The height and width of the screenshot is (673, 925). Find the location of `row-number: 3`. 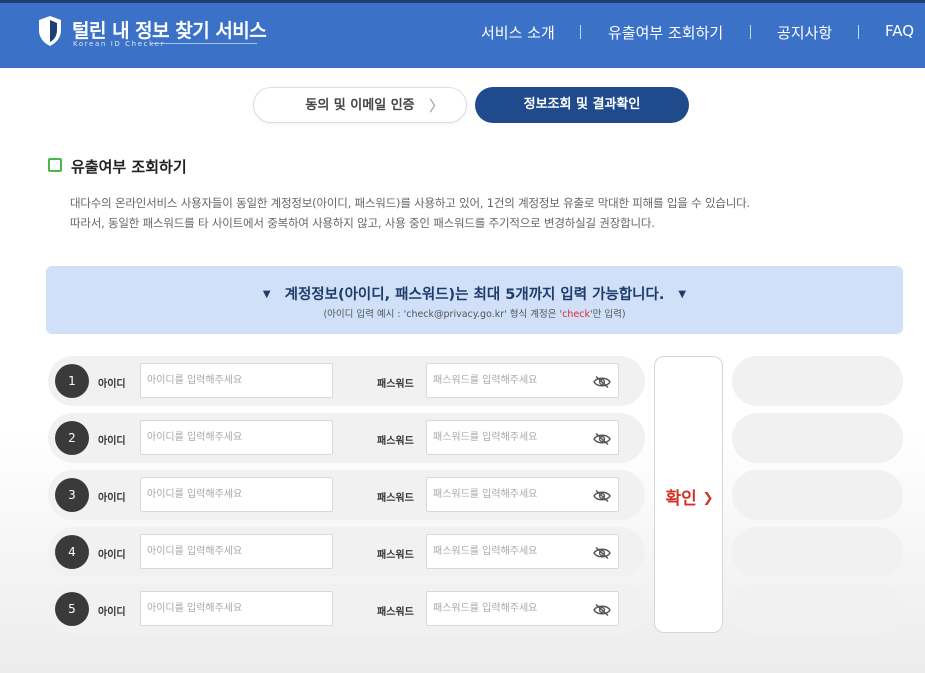

row-number: 3 is located at coordinates (72, 495).